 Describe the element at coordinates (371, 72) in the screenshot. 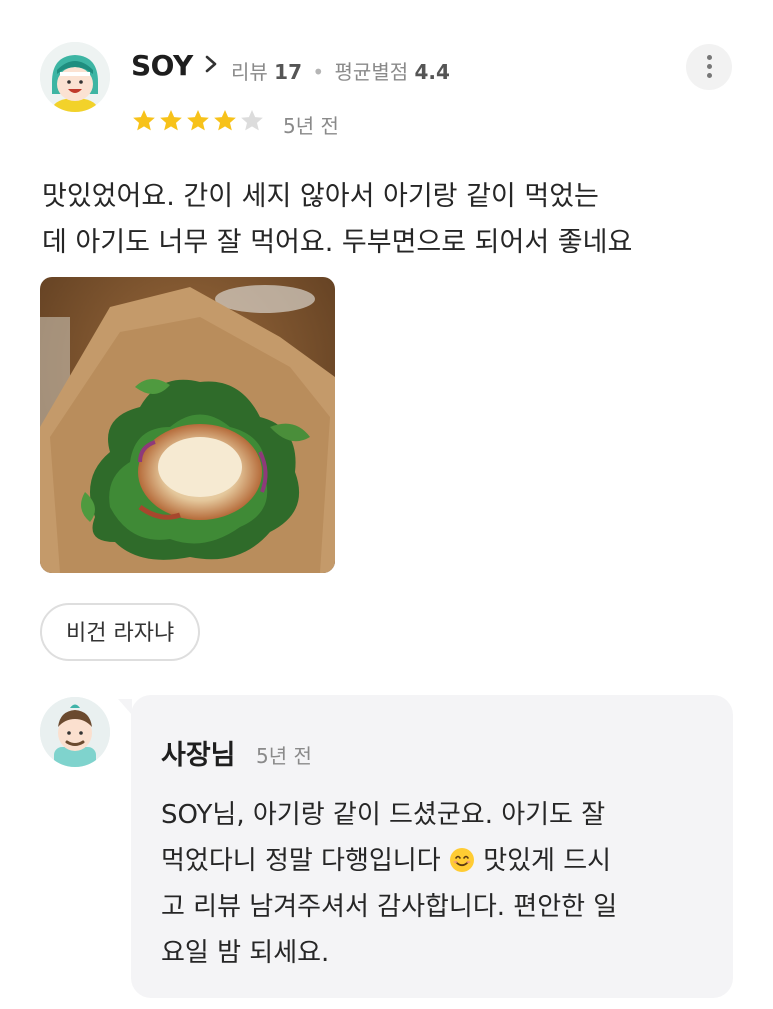

I see `avg-rating-label: 평균별점` at that location.